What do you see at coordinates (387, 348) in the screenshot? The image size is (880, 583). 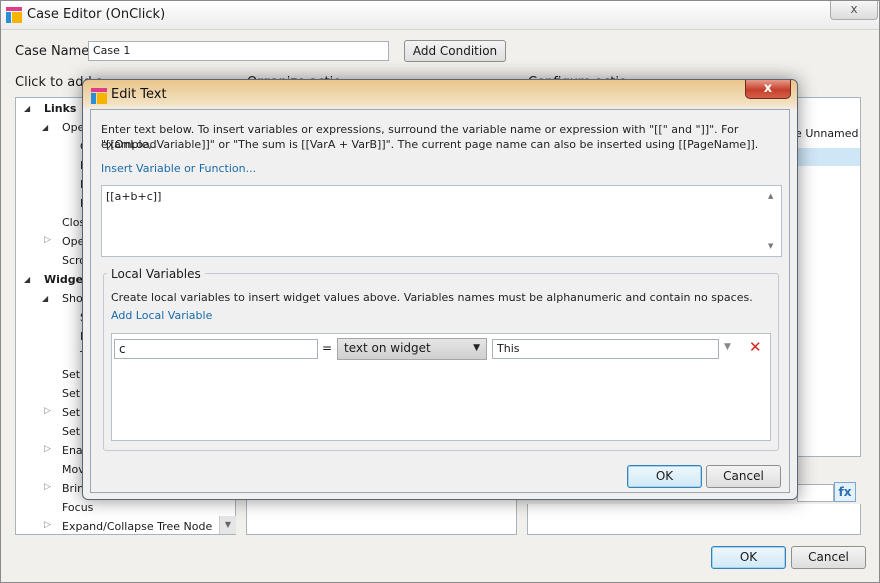 I see `variable-type-value: text on widget` at bounding box center [387, 348].